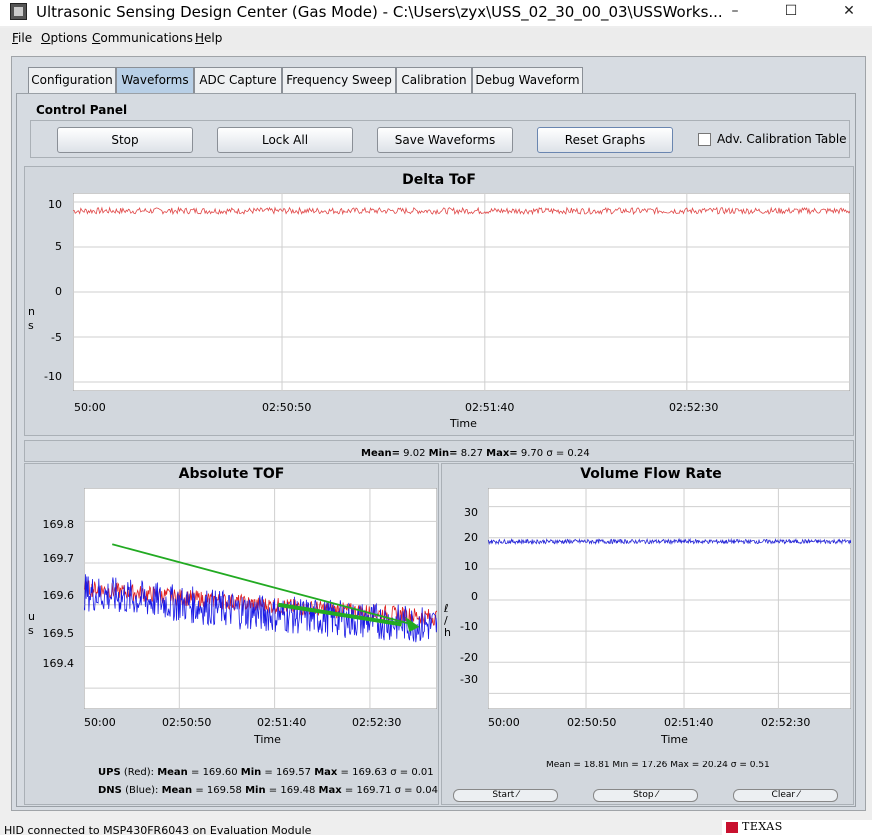  I want to click on flow-ylabel: ℓ / h, so click(447, 620).